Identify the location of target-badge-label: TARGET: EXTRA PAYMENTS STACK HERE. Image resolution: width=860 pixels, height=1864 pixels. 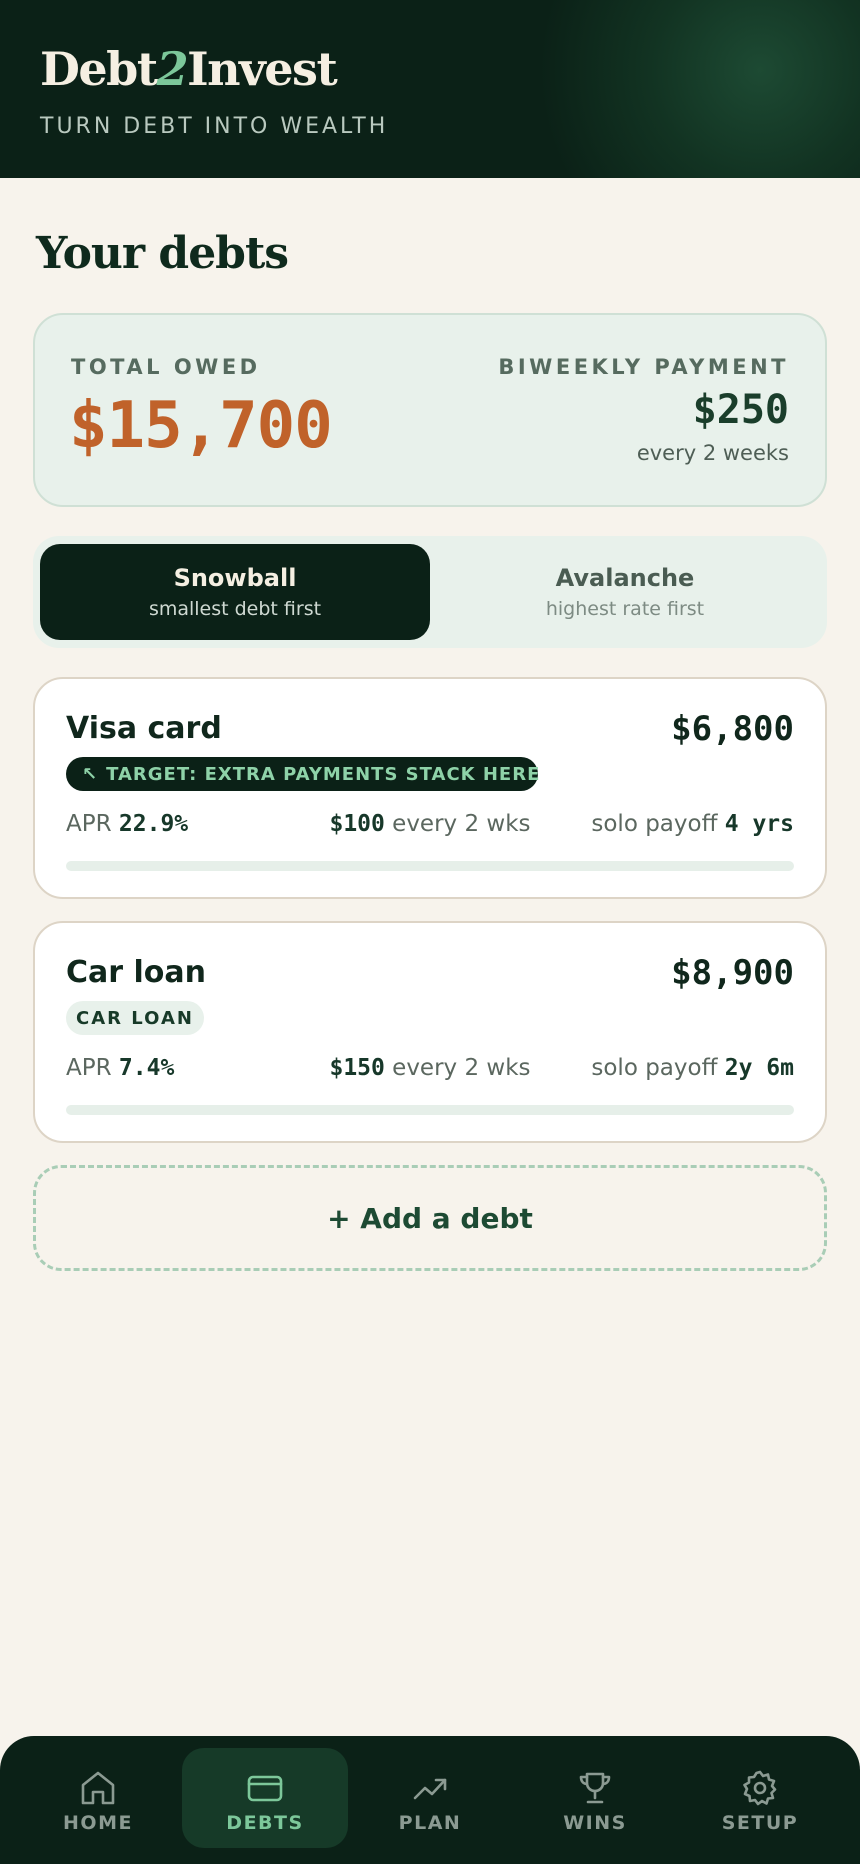
(323, 774).